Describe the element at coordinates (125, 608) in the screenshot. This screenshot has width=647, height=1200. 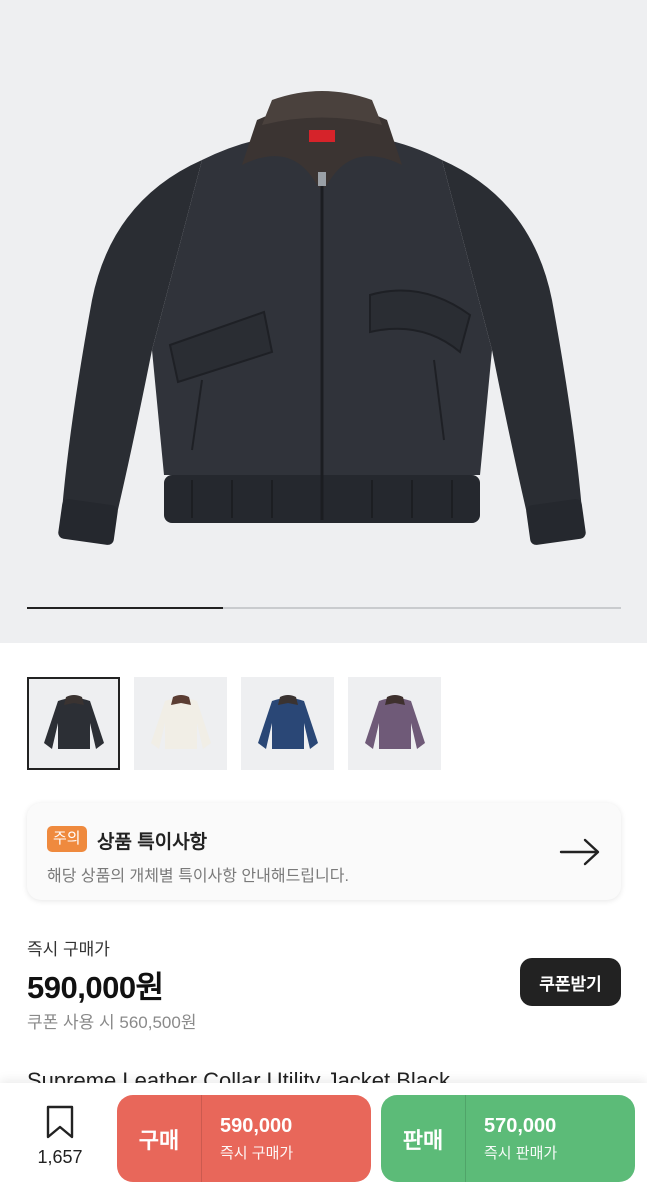
I see `slide-progress-fill` at that location.